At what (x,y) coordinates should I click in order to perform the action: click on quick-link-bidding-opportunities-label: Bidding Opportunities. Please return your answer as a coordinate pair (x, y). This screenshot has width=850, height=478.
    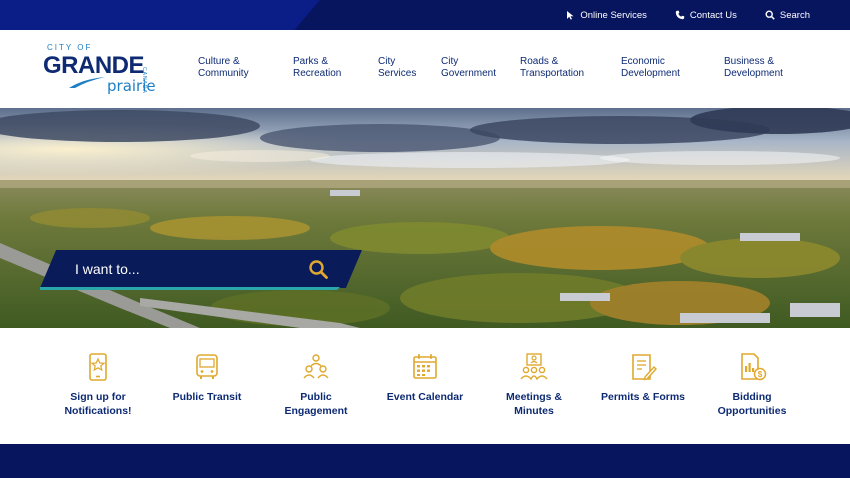
    Looking at the image, I should click on (752, 404).